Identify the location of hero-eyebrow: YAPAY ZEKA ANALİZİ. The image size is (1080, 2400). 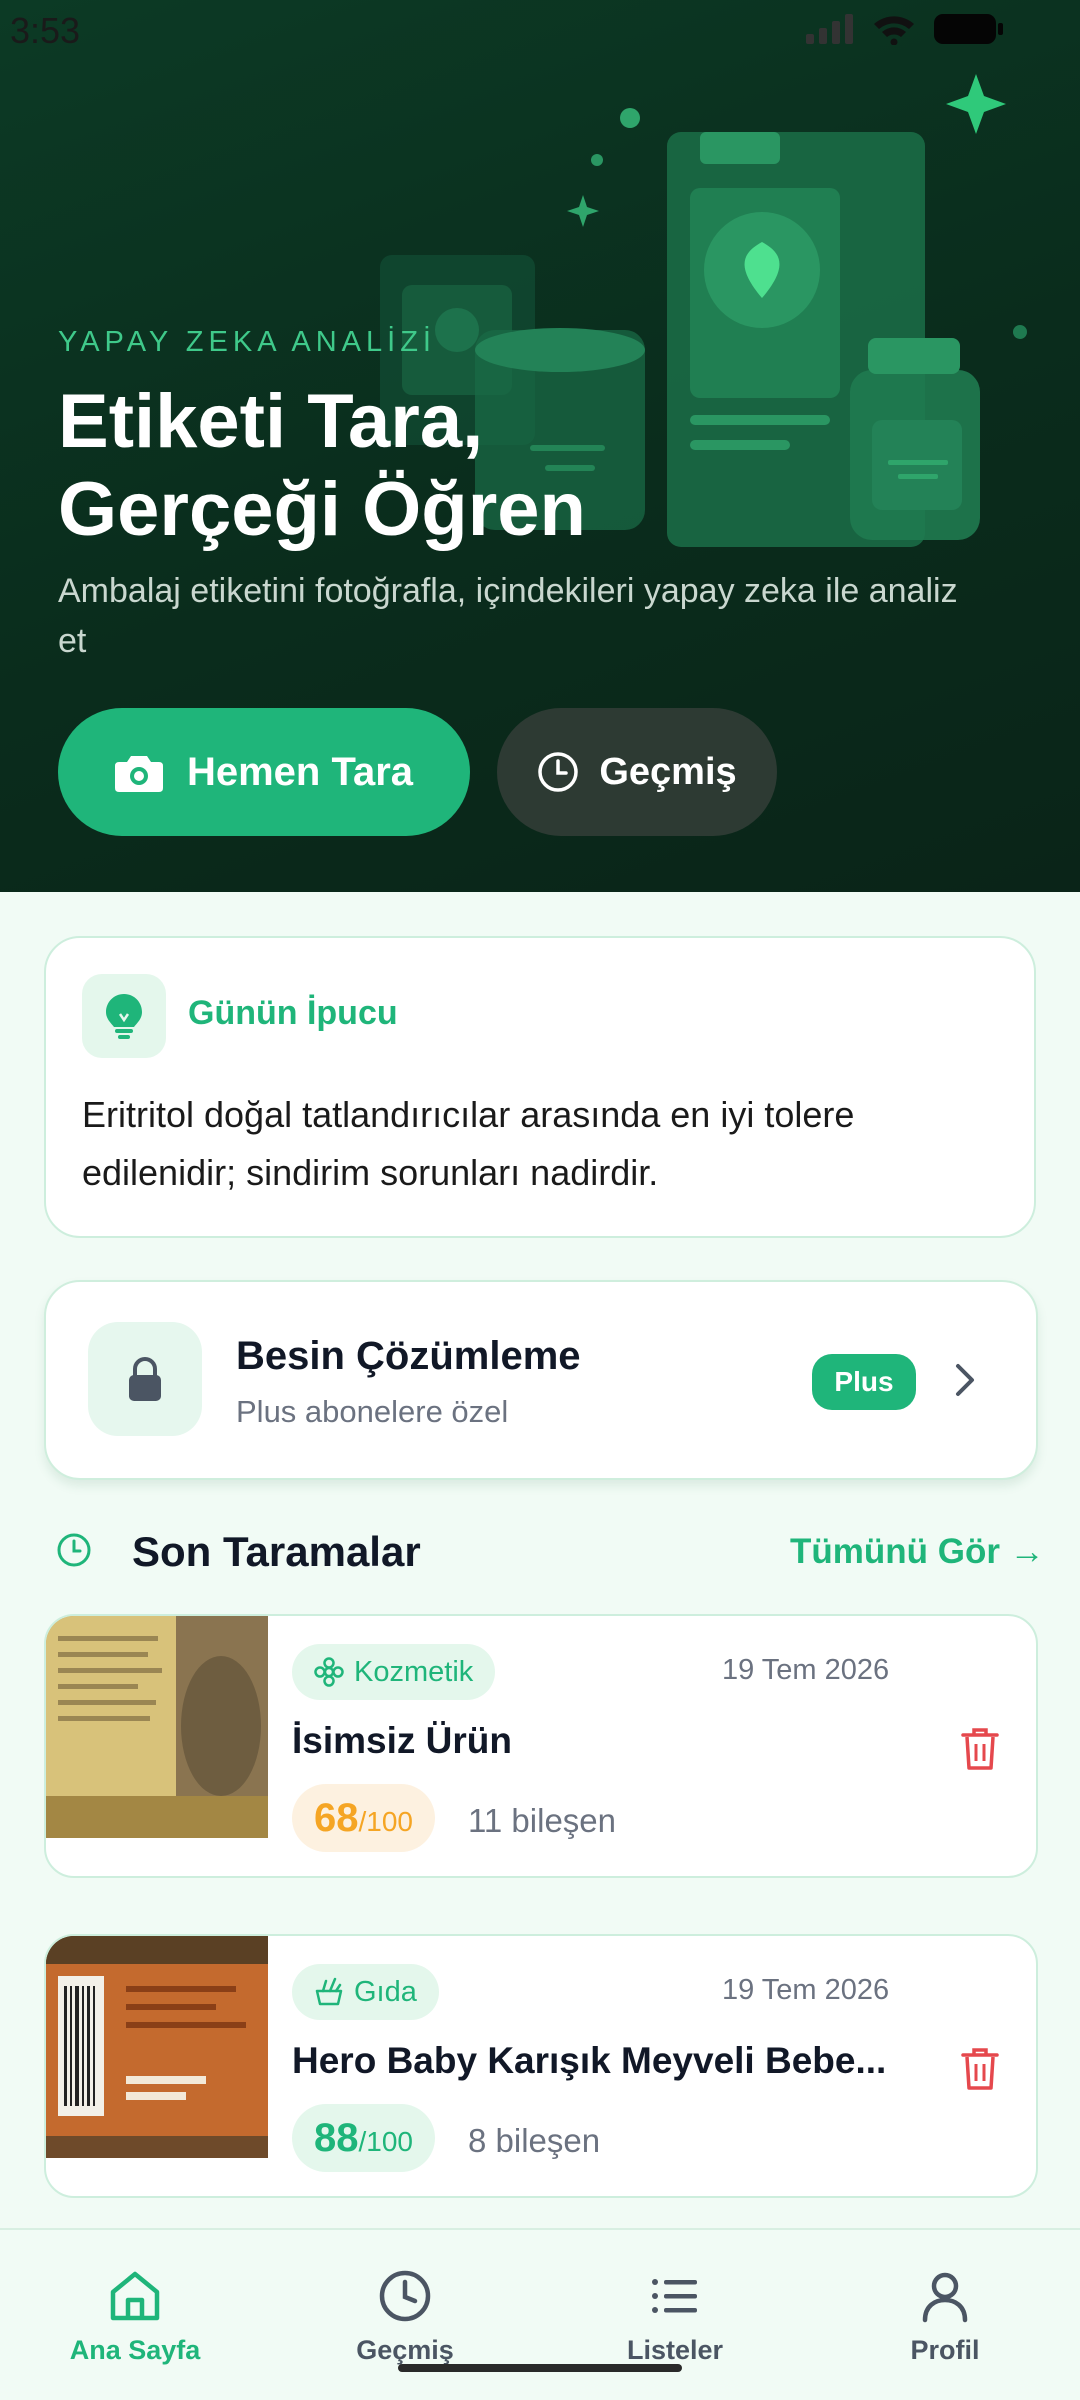
(247, 342).